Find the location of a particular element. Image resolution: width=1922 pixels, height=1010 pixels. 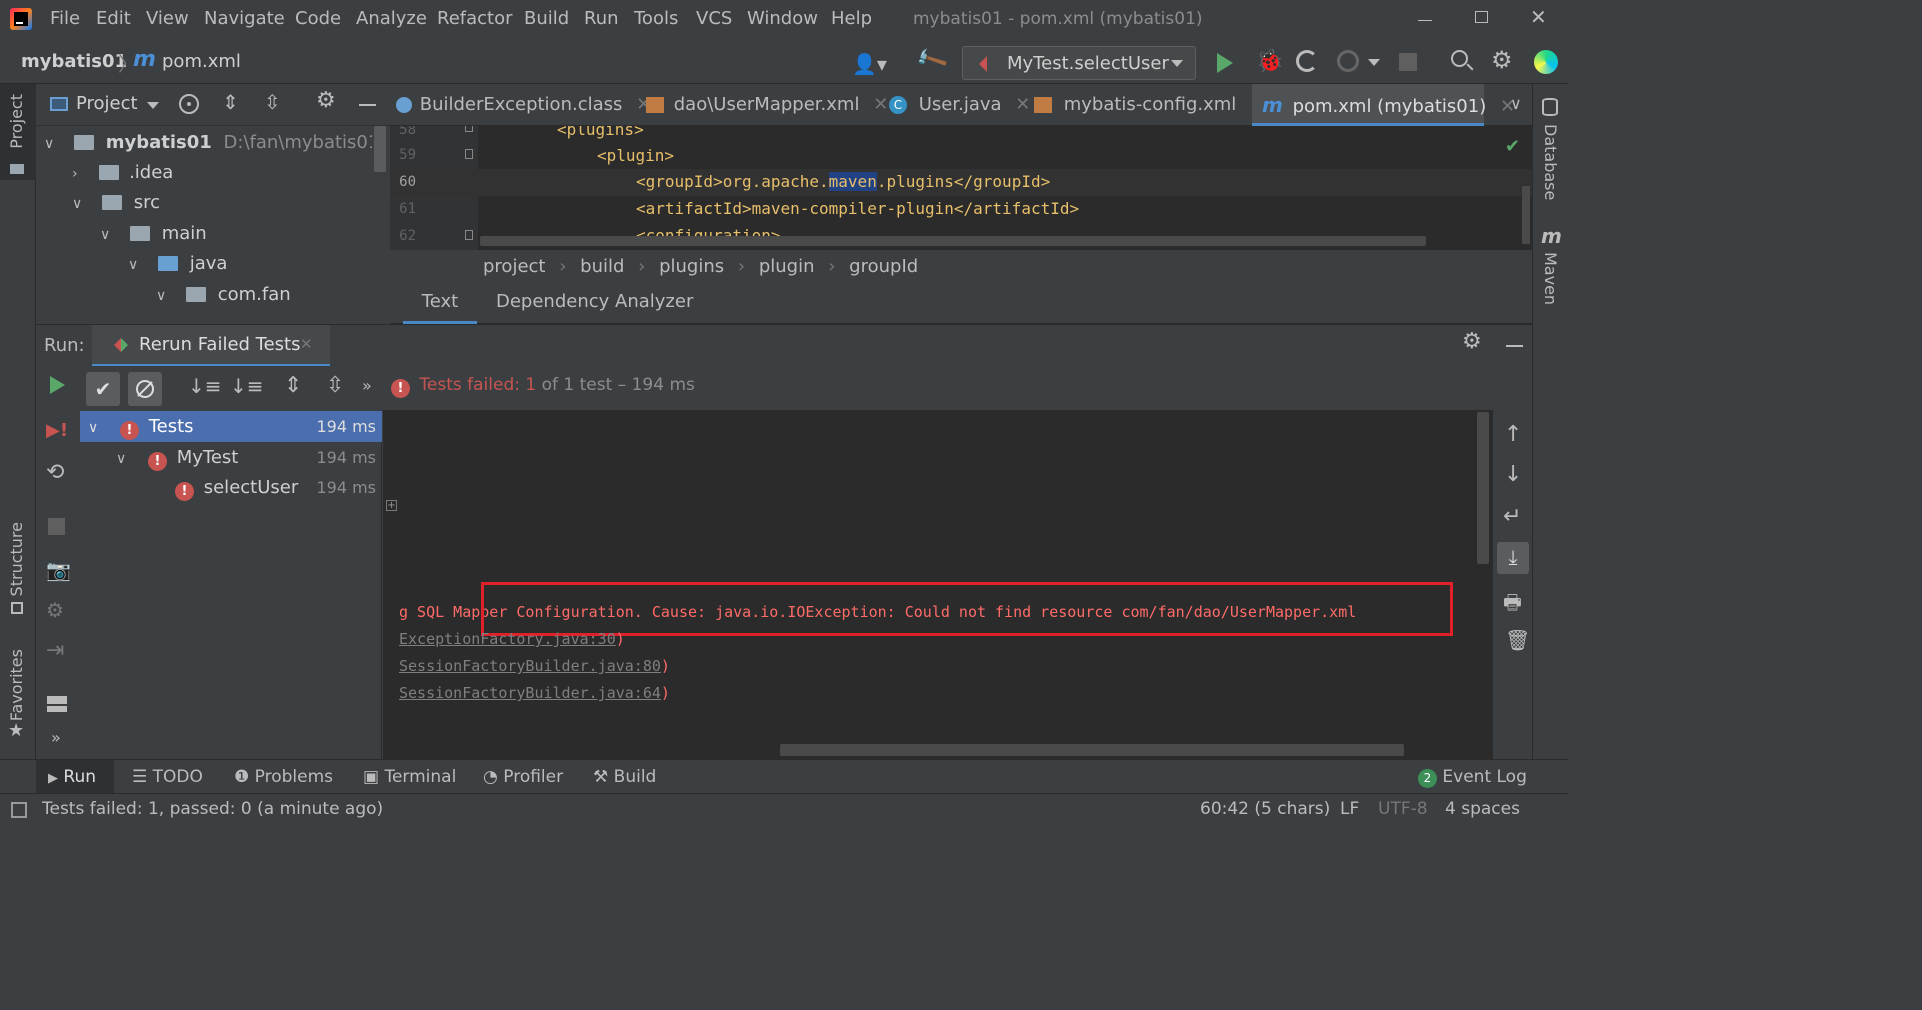

caret-position: 60:42 (5 chars) is located at coordinates (1265, 809).